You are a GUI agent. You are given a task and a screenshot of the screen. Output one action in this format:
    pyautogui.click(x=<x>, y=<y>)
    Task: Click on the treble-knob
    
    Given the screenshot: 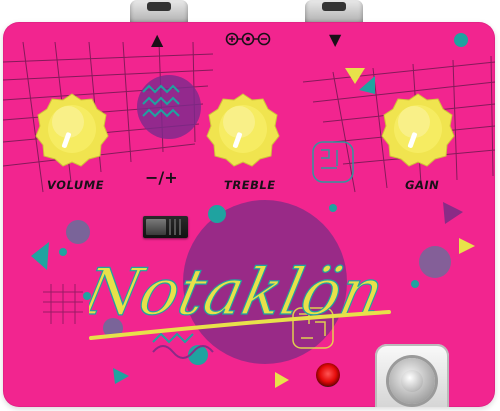 What is the action you would take?
    pyautogui.click(x=243, y=129)
    